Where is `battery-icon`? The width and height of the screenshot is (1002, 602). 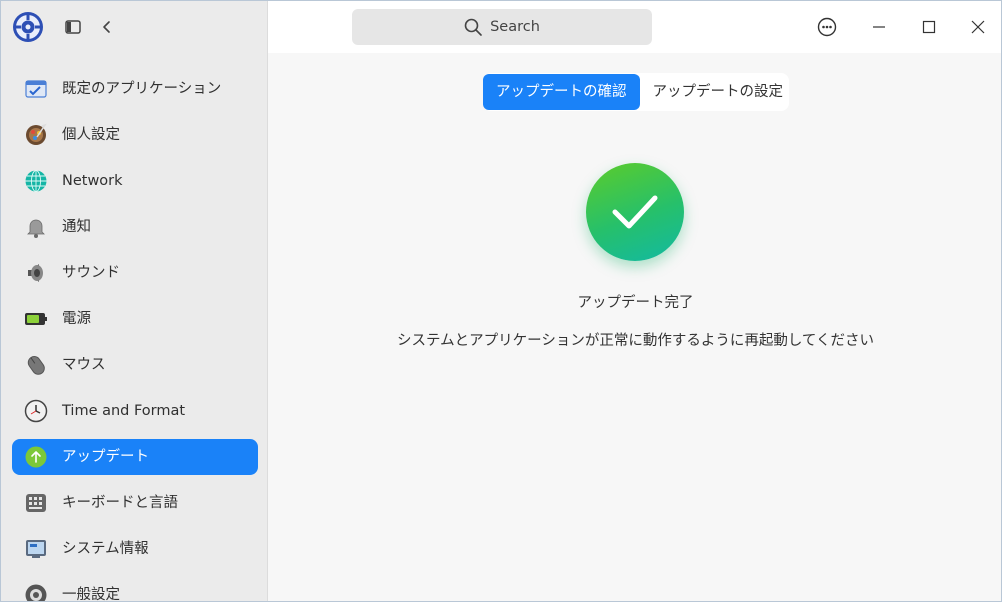
battery-icon is located at coordinates (36, 319).